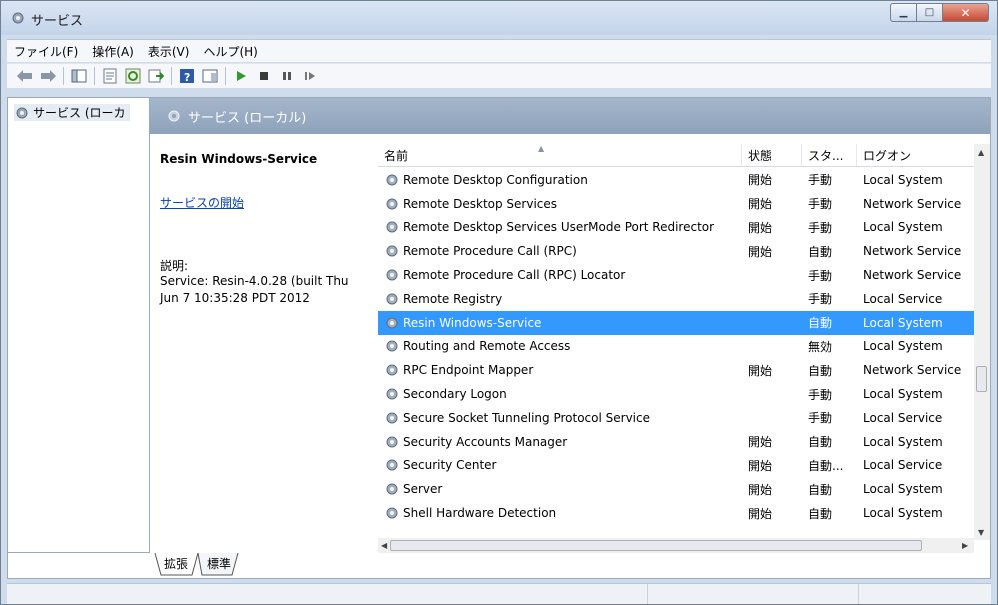 The height and width of the screenshot is (605, 998). I want to click on start-service-link: サービスの開始, so click(202, 202).